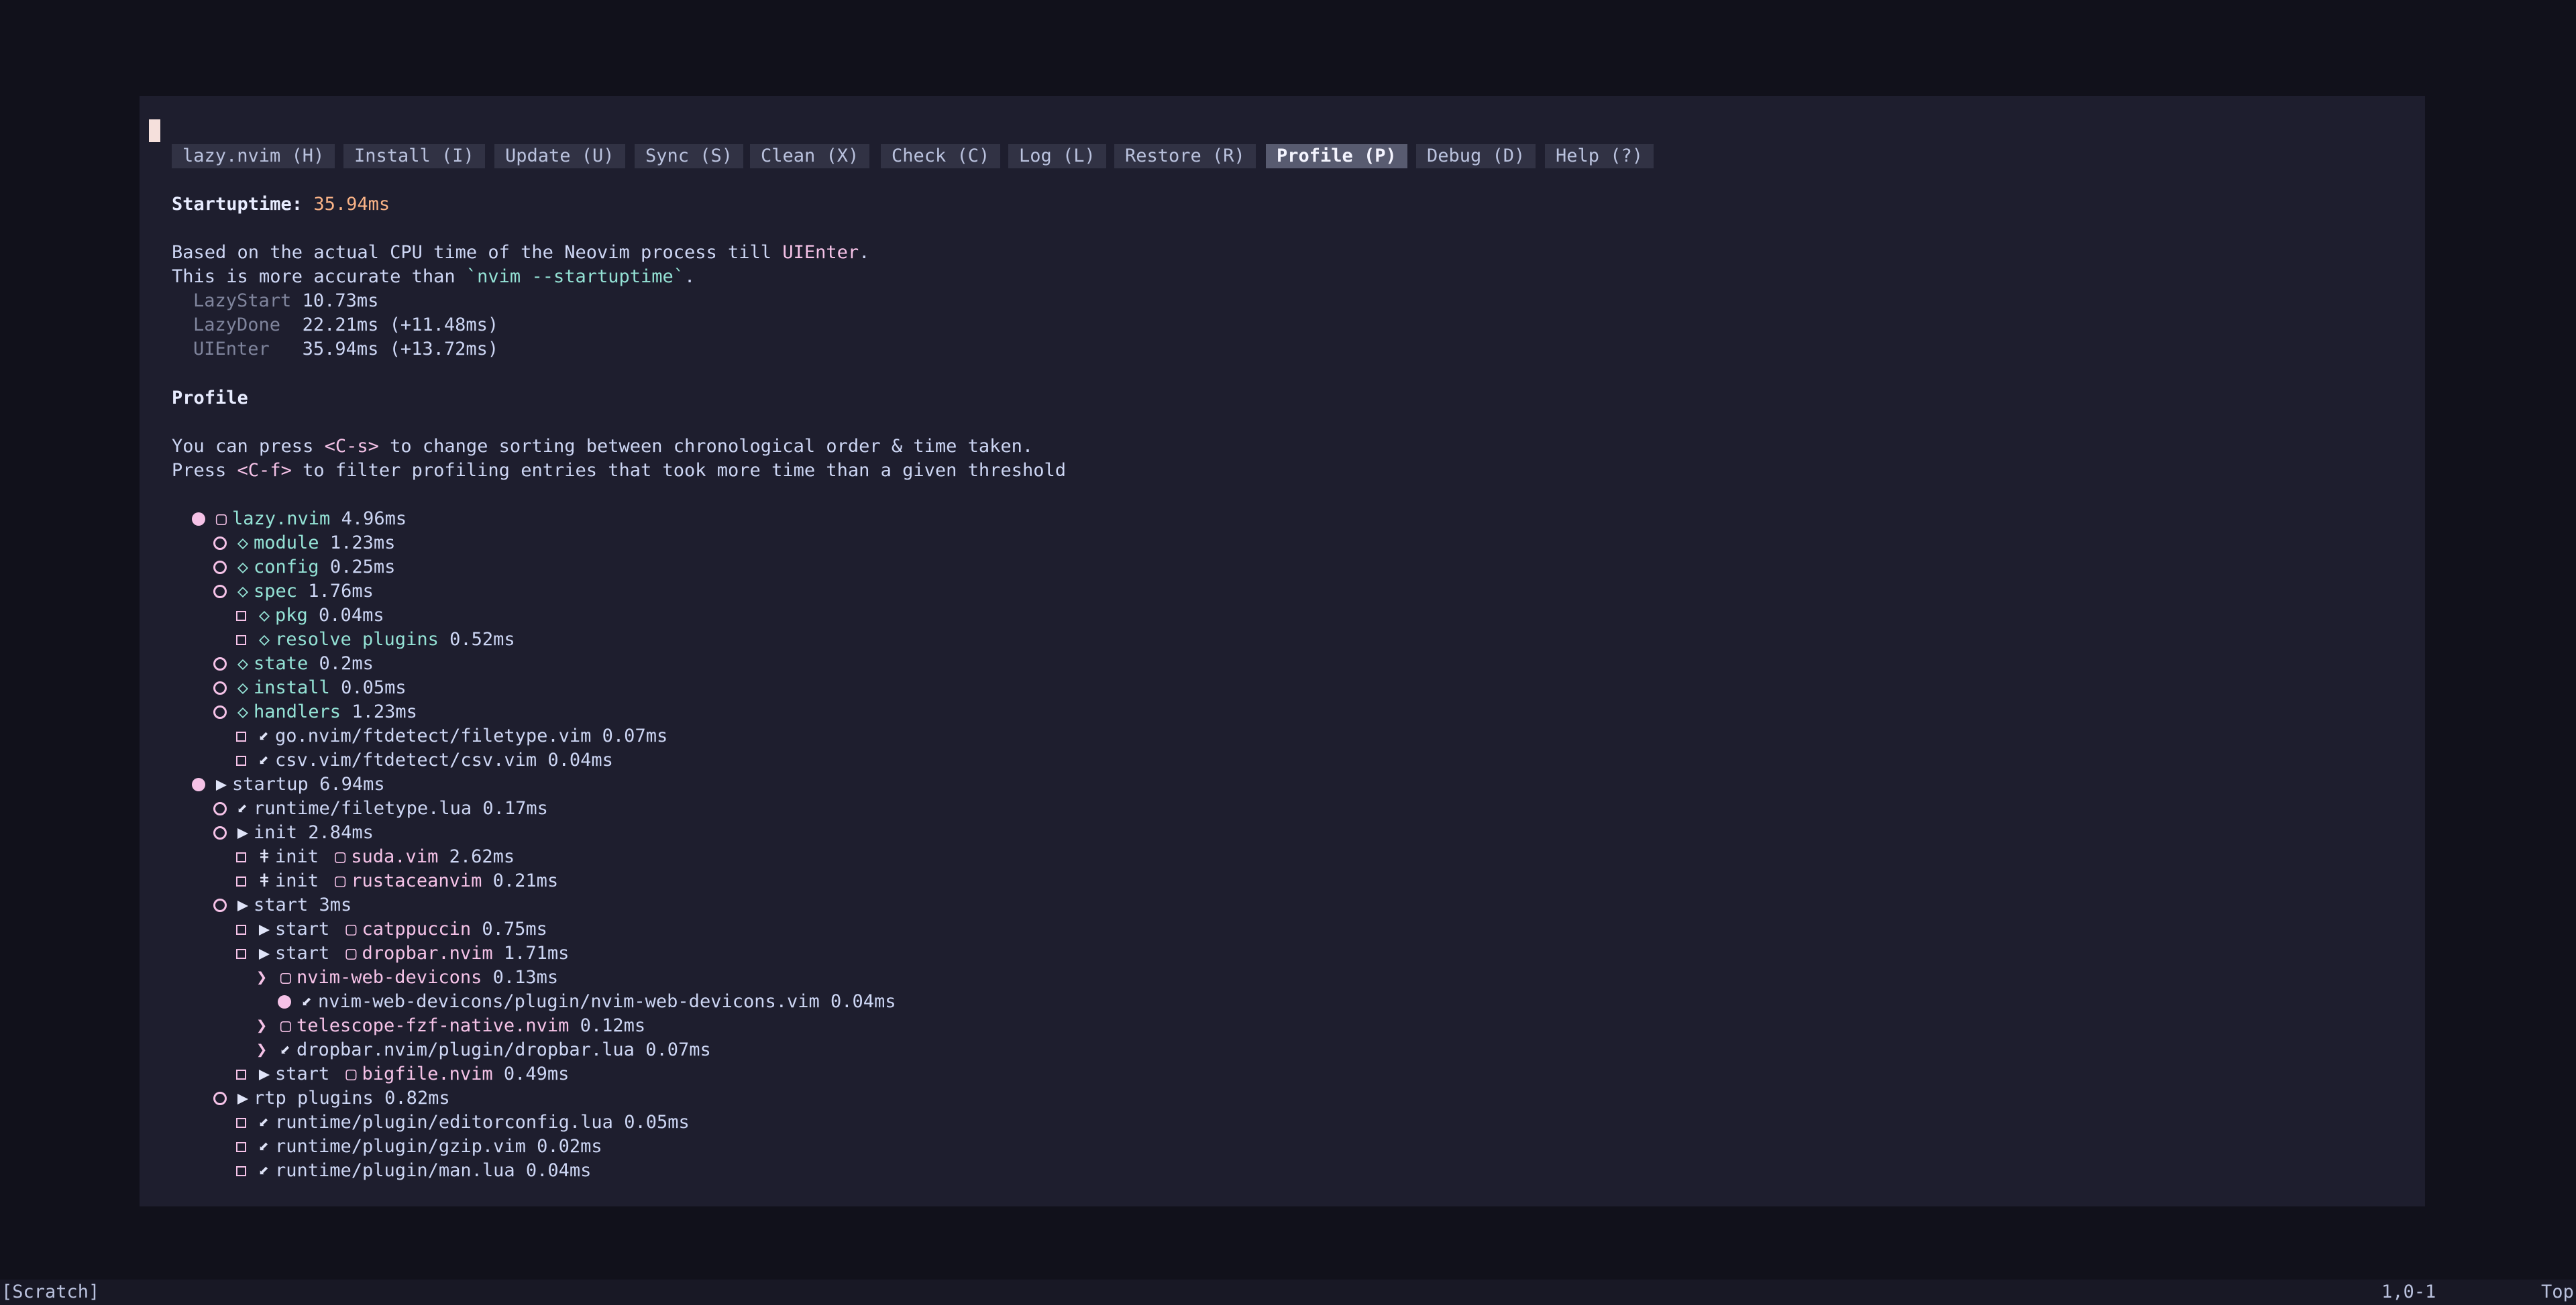  Describe the element at coordinates (525, 880) in the screenshot. I see `tree-item-time: 0.21ms` at that location.